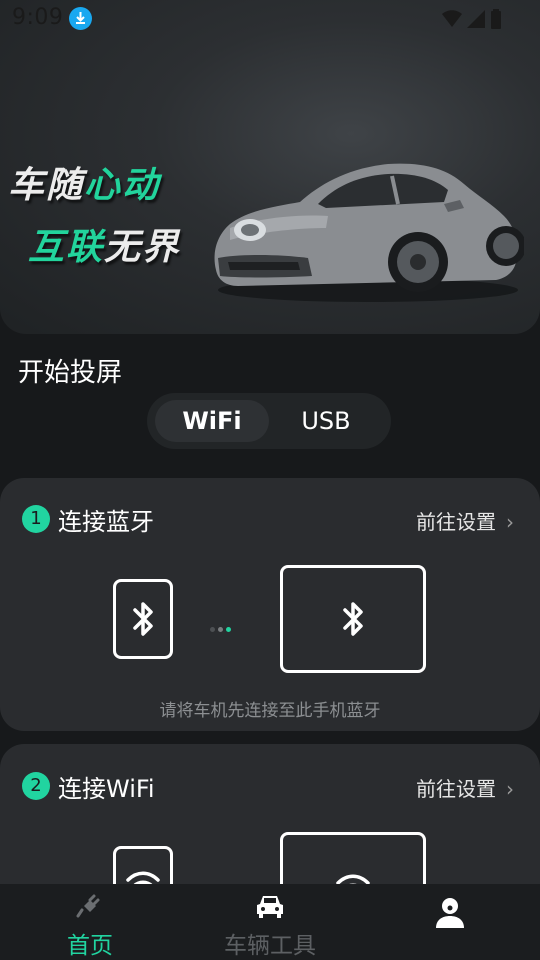 The height and width of the screenshot is (960, 540). Describe the element at coordinates (212, 421) in the screenshot. I see `mode-option-wifi: WiFi` at that location.